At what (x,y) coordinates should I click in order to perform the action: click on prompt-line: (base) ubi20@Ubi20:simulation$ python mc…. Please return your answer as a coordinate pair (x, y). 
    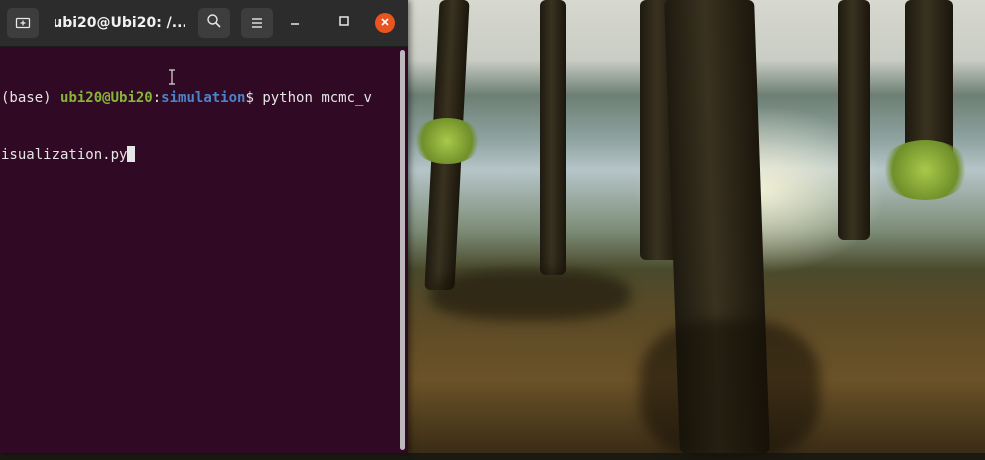
    Looking at the image, I should click on (199, 98).